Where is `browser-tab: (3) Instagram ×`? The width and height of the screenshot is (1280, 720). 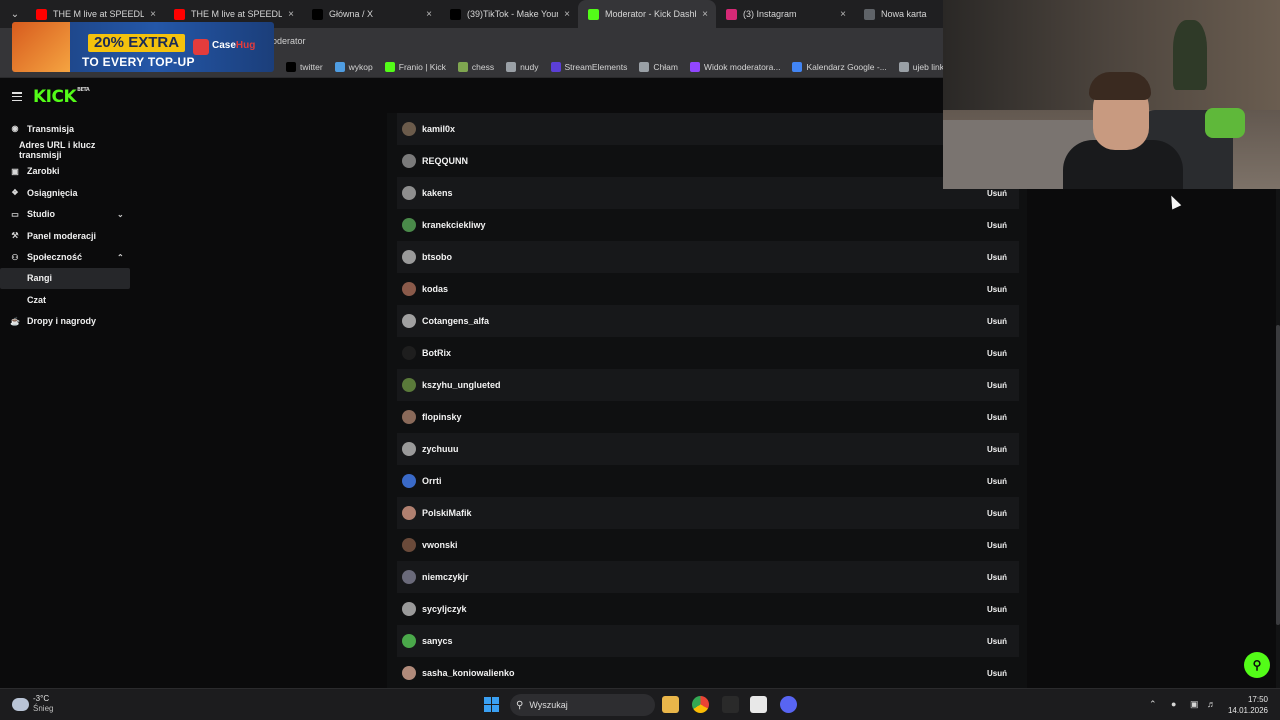 browser-tab: (3) Instagram × is located at coordinates (785, 14).